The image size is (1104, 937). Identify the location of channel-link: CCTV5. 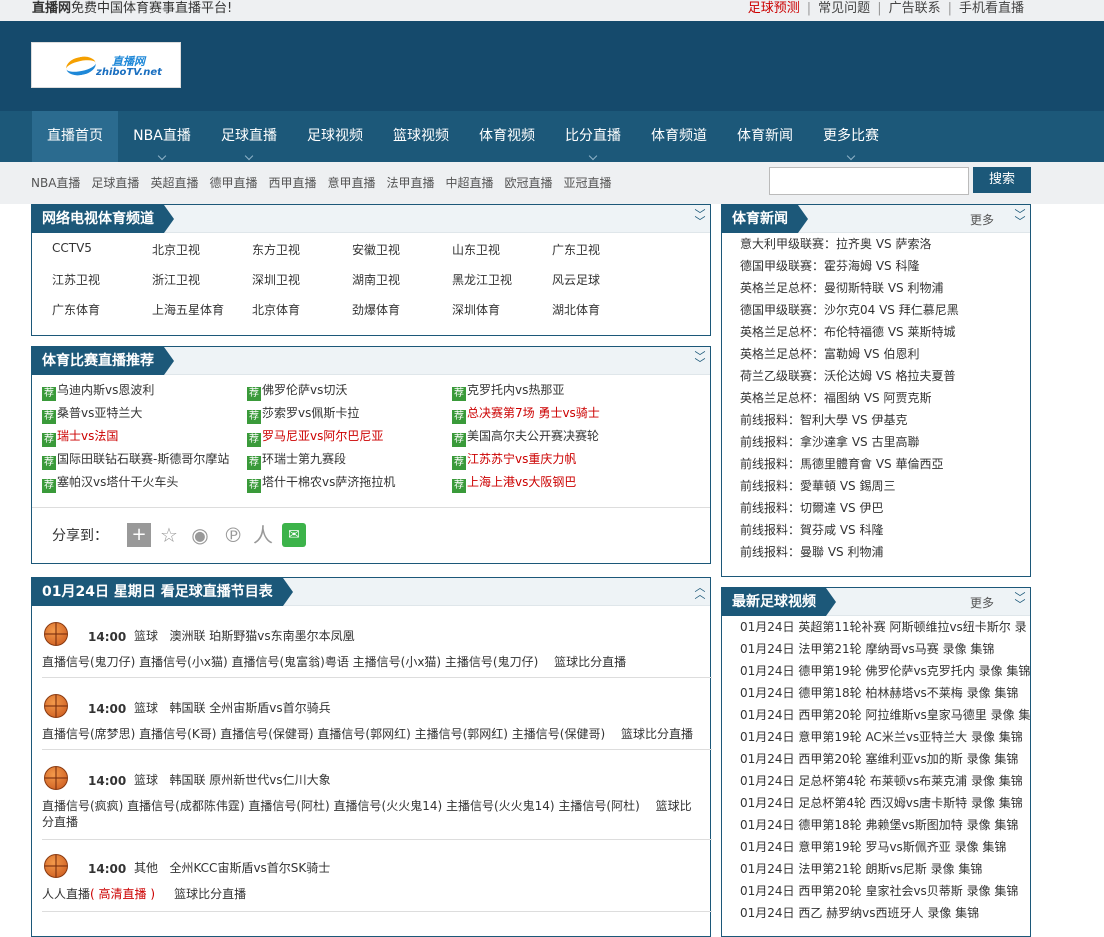
(72, 248).